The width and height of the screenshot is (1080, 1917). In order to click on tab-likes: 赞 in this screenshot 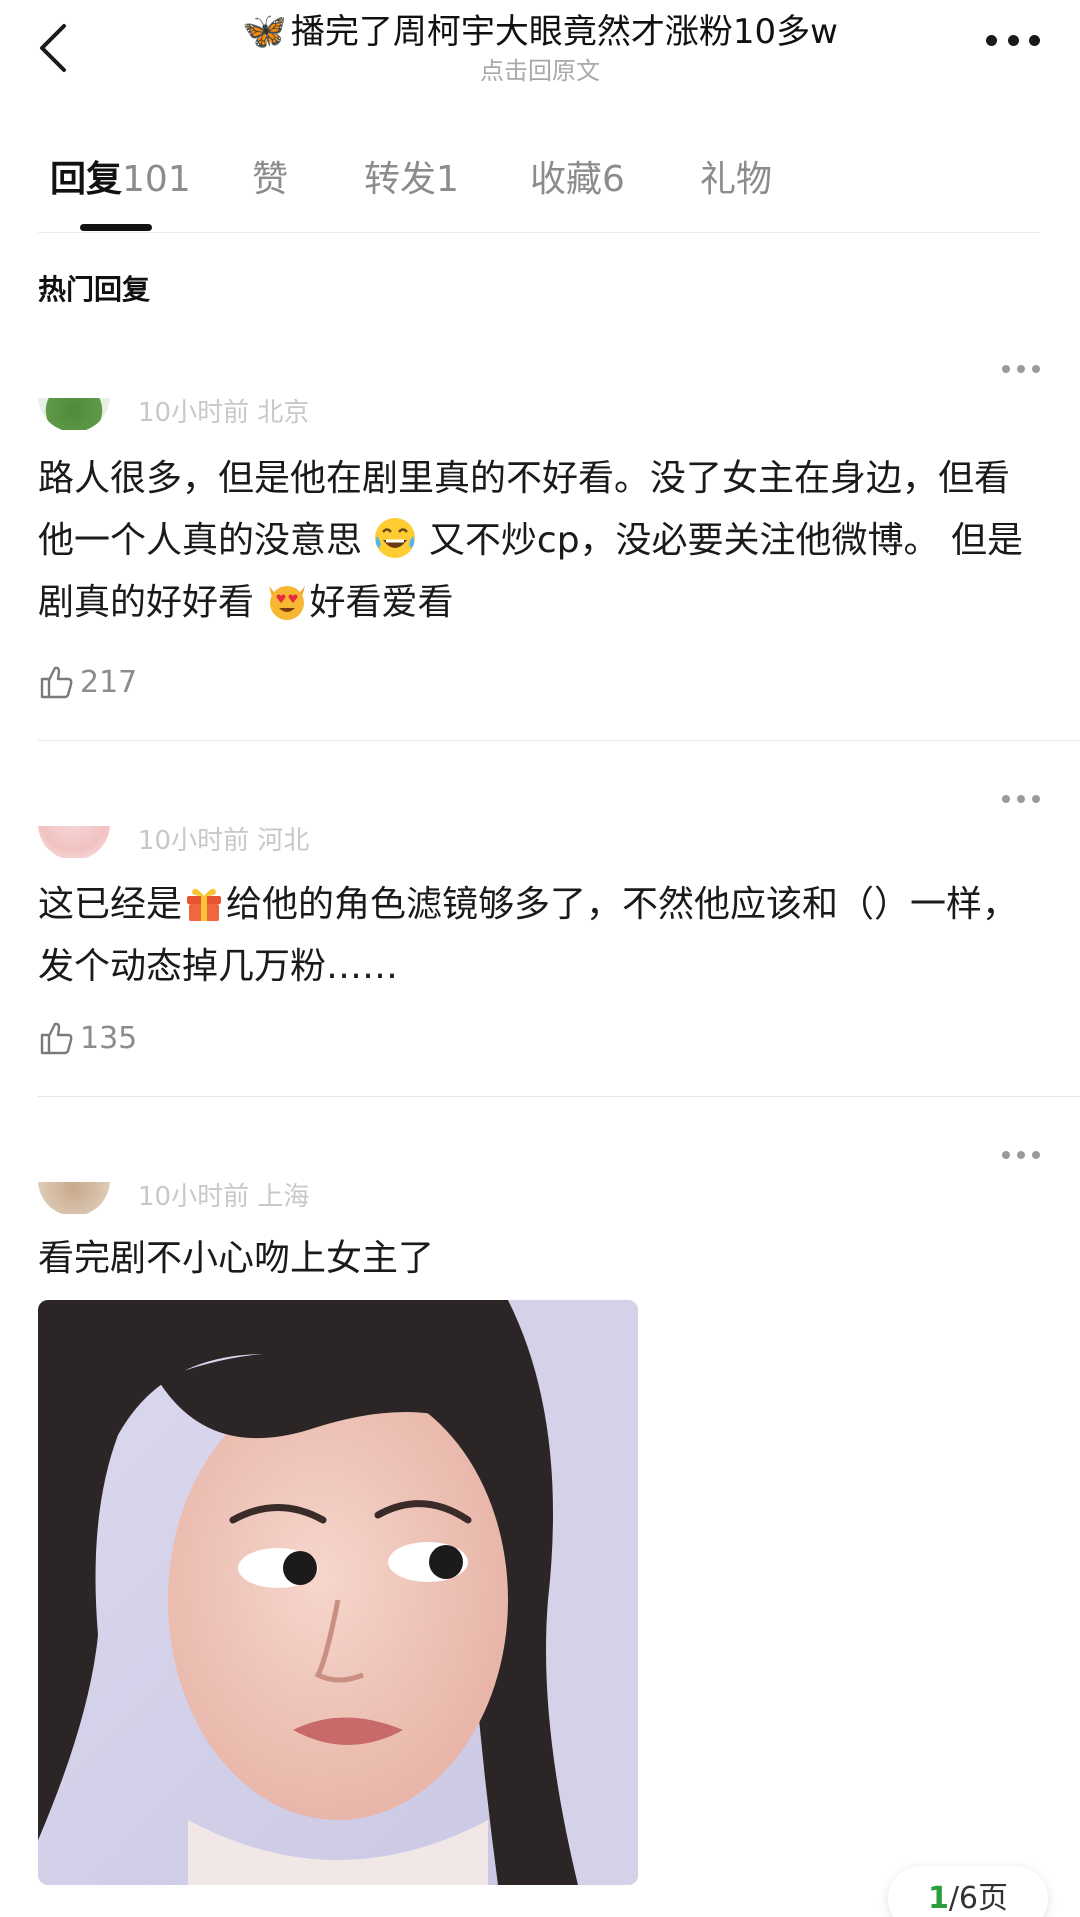, I will do `click(270, 176)`.